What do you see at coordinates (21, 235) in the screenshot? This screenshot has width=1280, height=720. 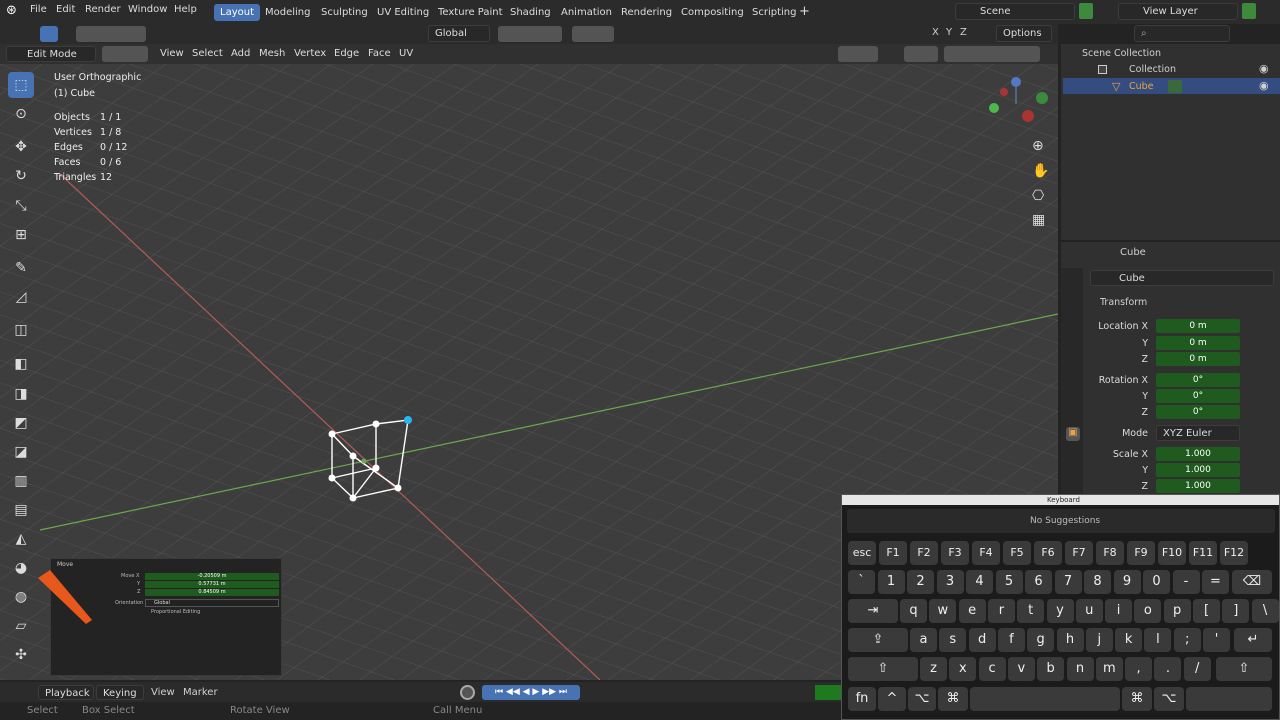 I see `transform-icon: ⊞` at bounding box center [21, 235].